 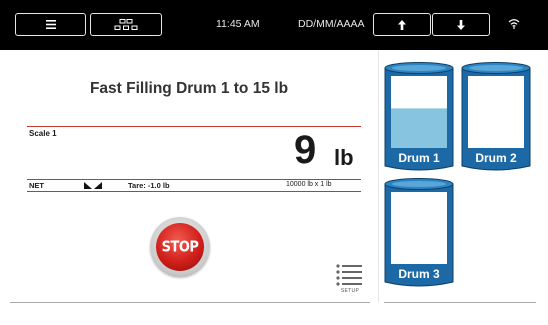 I want to click on arrow-up-icon, so click(x=402, y=24).